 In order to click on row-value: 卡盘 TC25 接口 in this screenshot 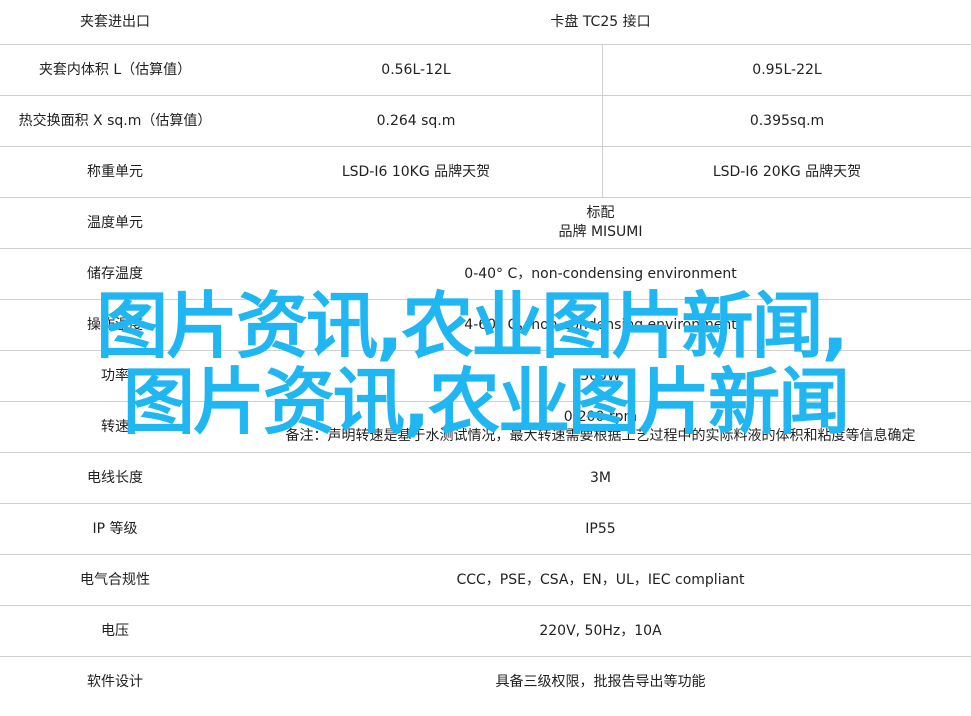, I will do `click(600, 21)`.